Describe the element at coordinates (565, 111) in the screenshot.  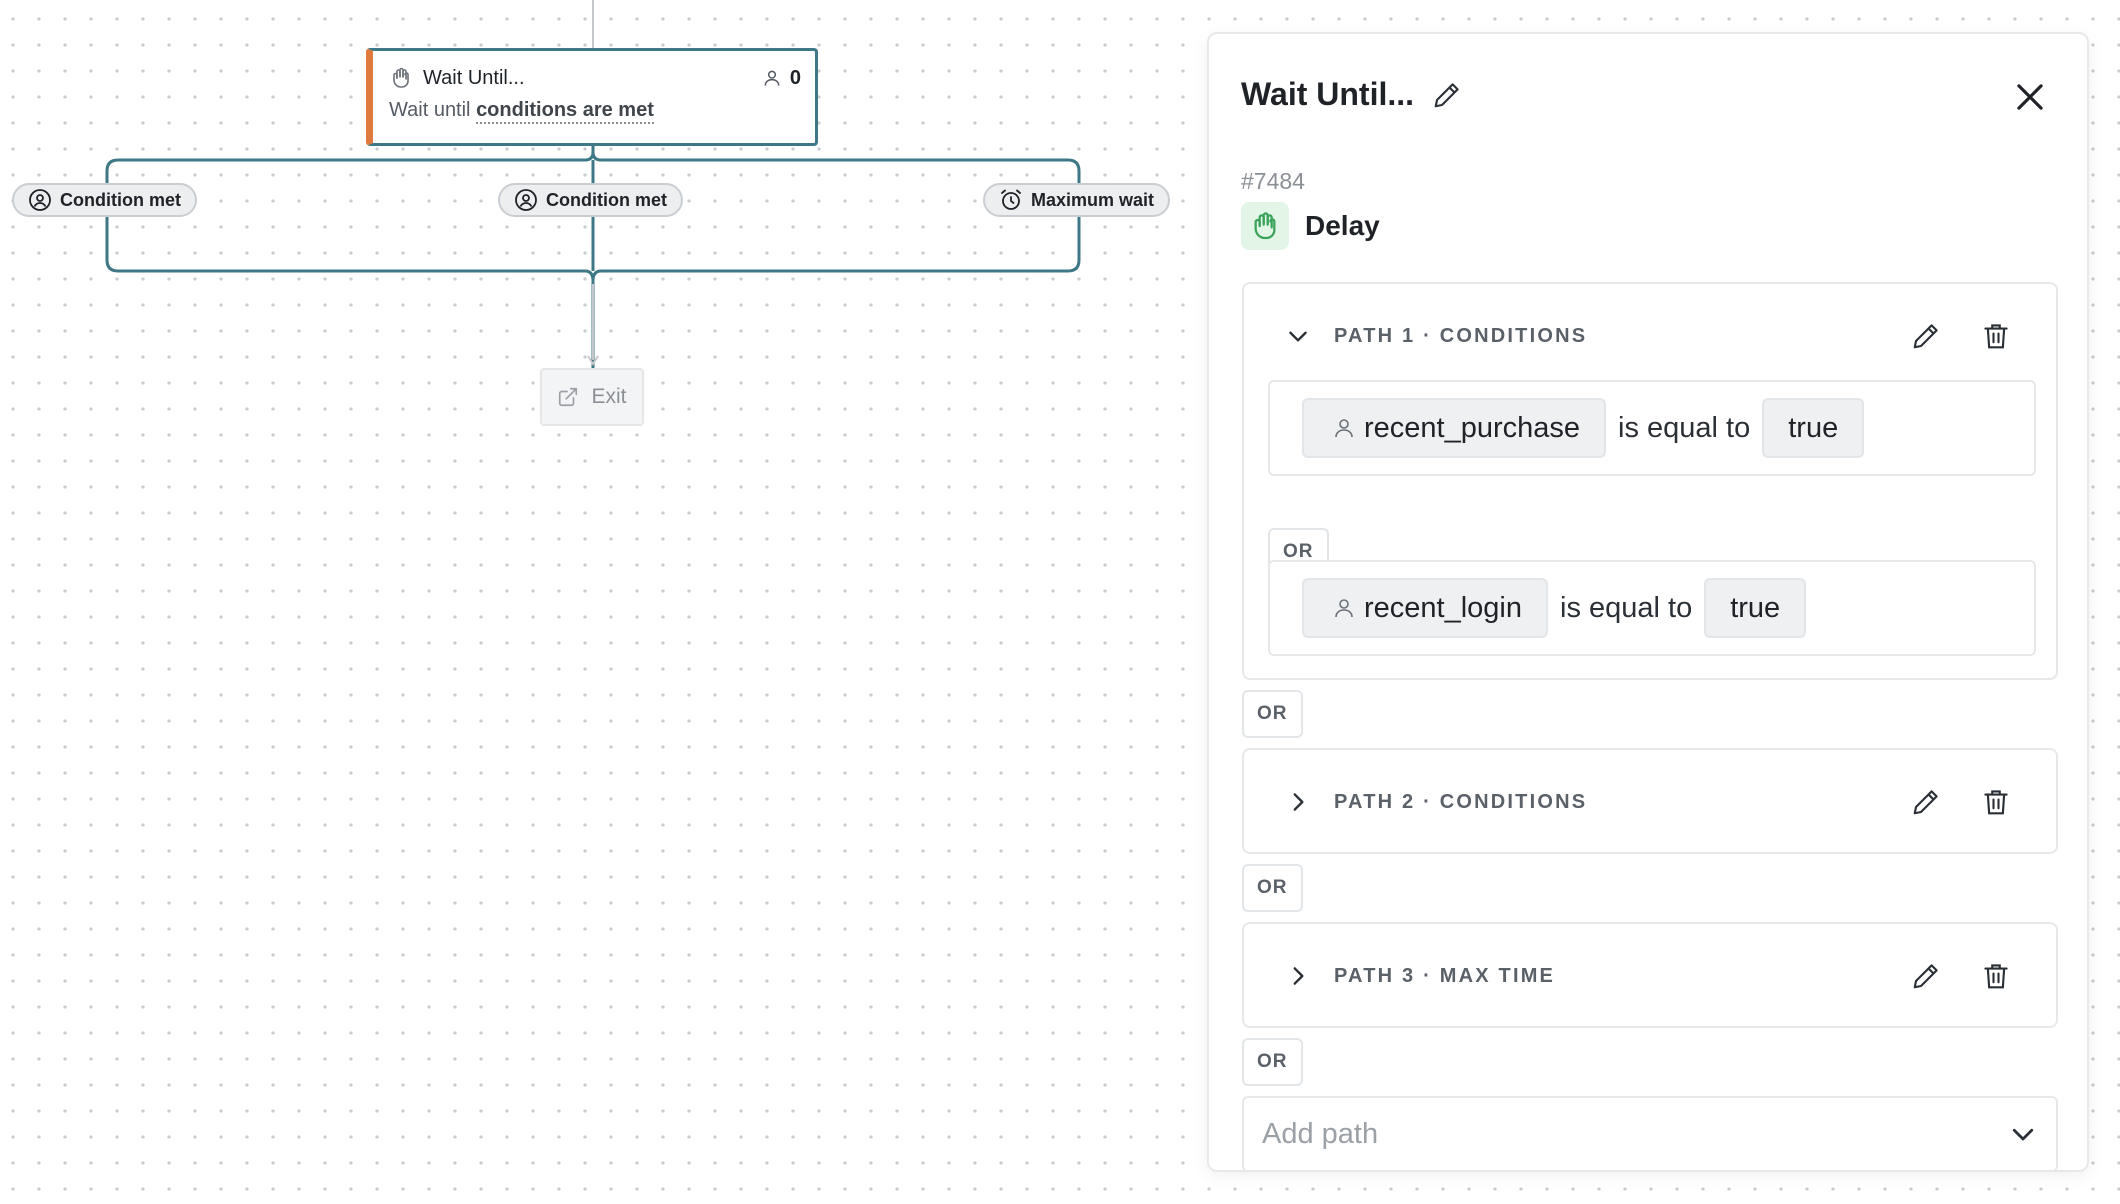
I see `conditions-link: conditions are met` at that location.